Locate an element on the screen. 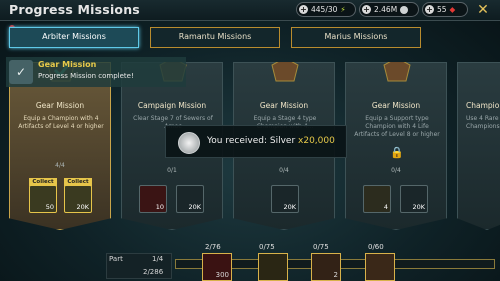 The height and width of the screenshot is (281, 500). mission-card: Champion Use 4 Rare Champions is located at coordinates (478, 146).